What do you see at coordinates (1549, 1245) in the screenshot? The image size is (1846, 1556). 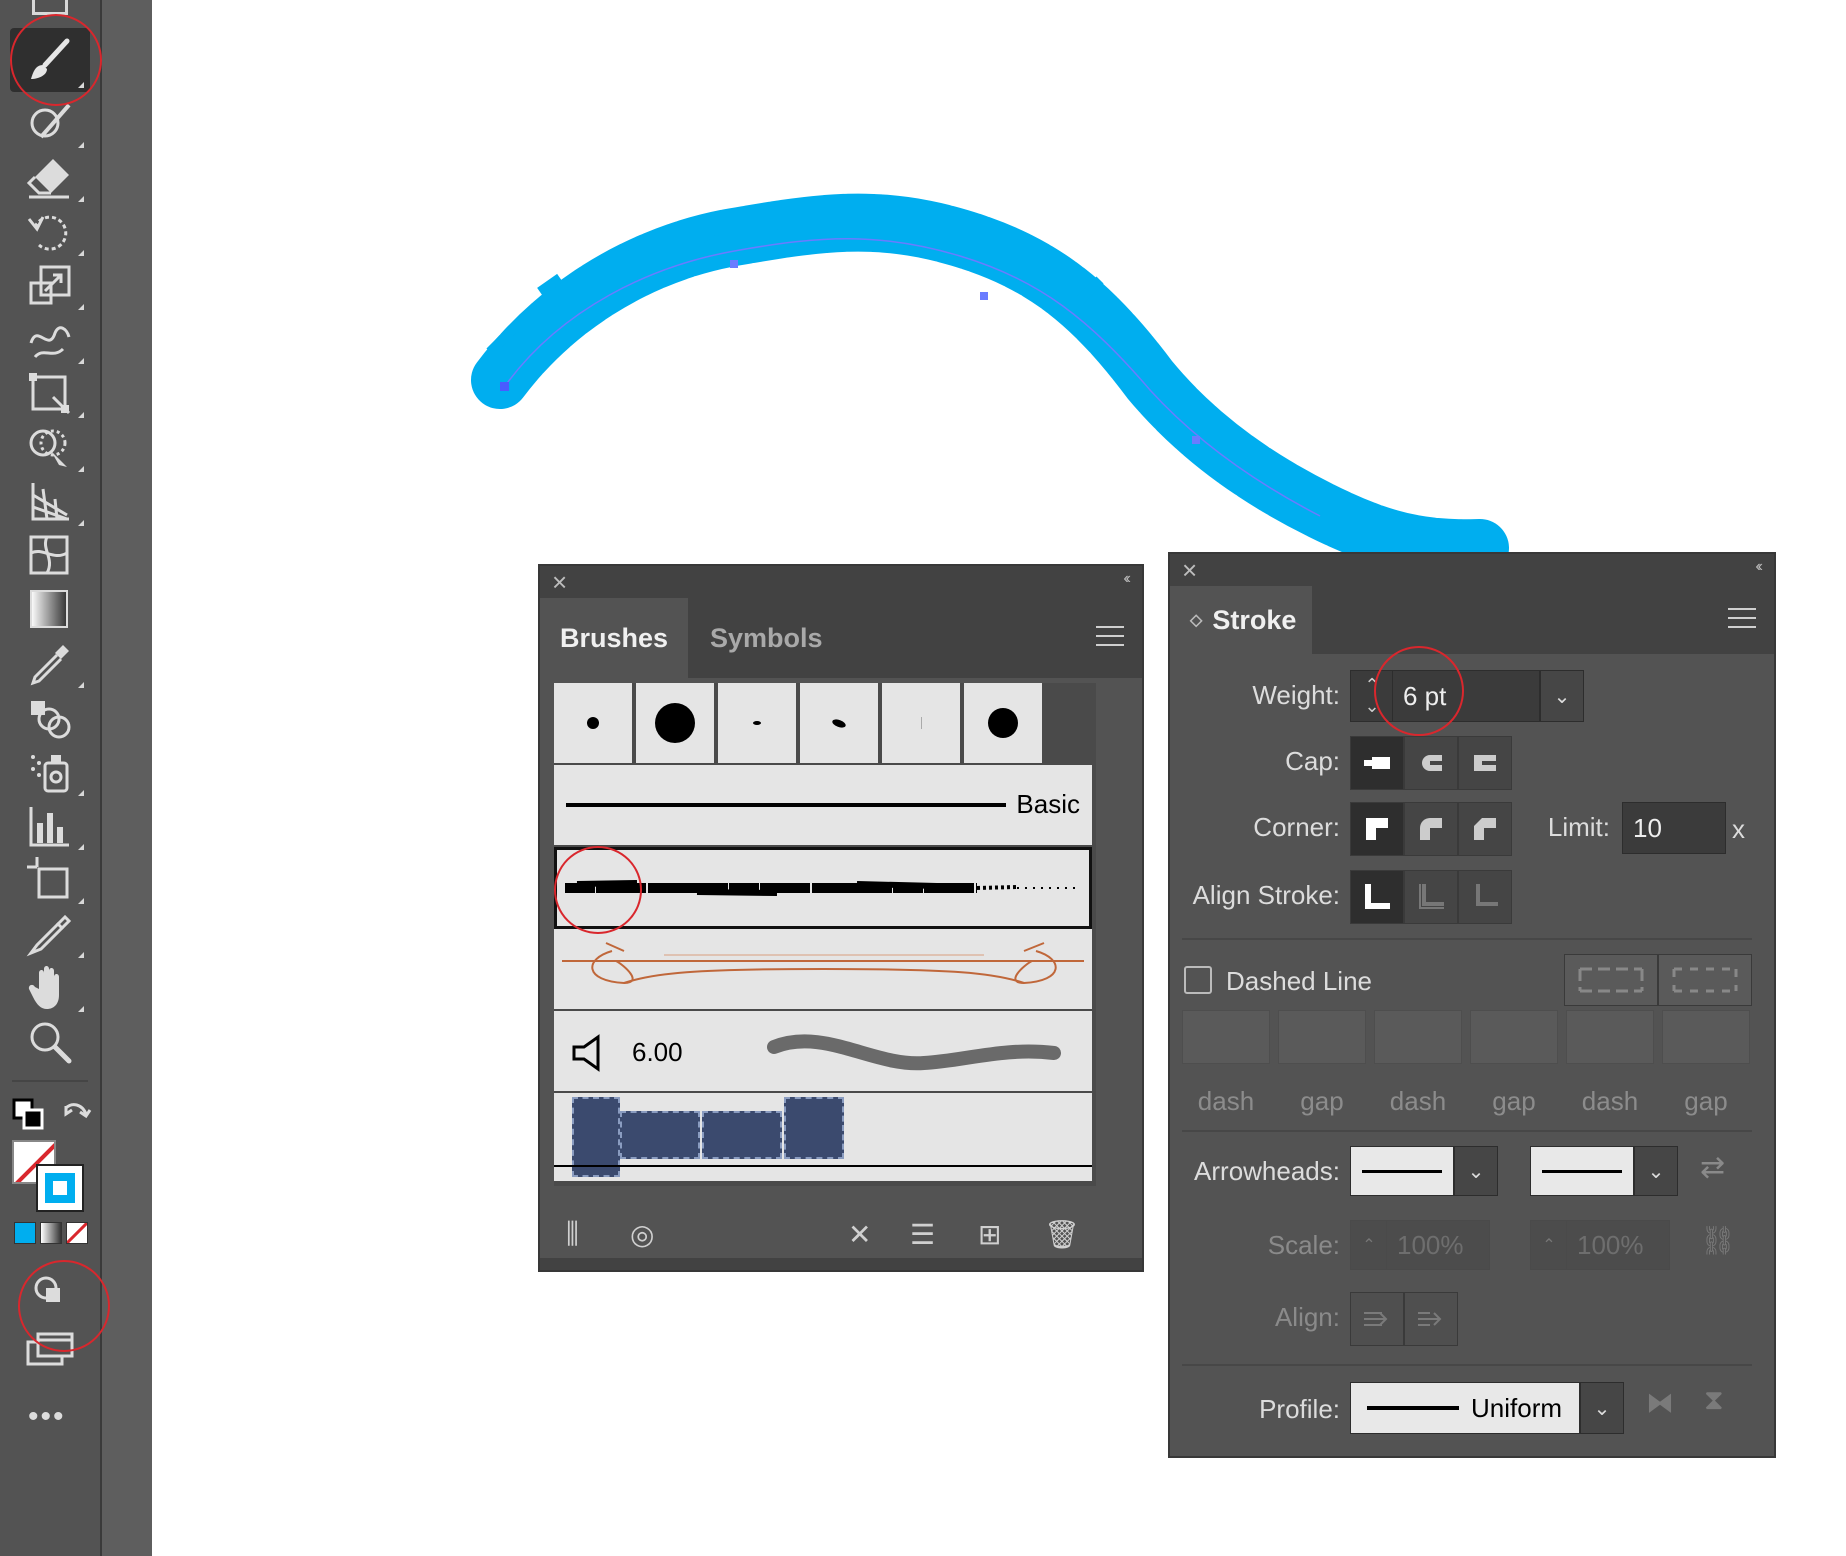 I see `end-scale-stepper: ⌃` at bounding box center [1549, 1245].